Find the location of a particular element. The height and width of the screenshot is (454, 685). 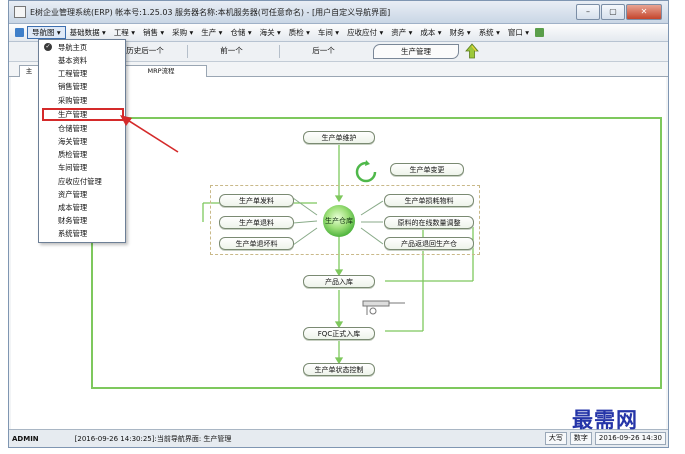

dropdown-item-system: 系统管理 is located at coordinates (72, 233).